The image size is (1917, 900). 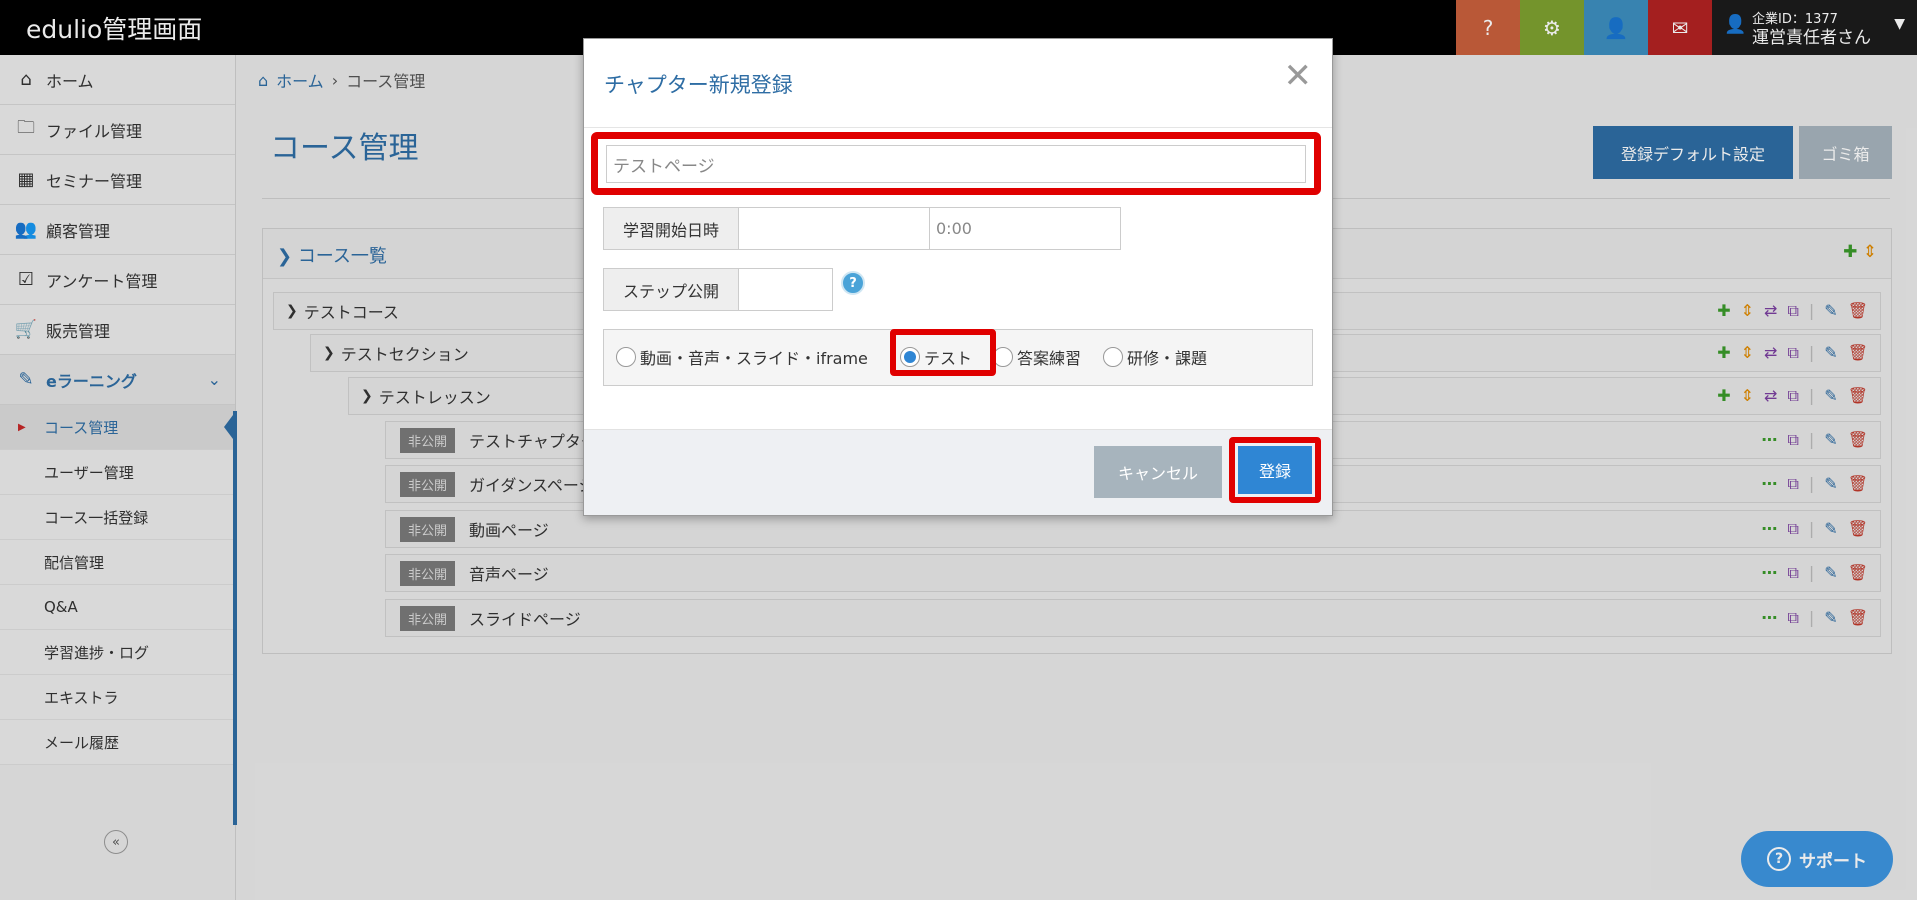 I want to click on radio-label: 動画・音声・スライド・iframe, so click(x=754, y=358).